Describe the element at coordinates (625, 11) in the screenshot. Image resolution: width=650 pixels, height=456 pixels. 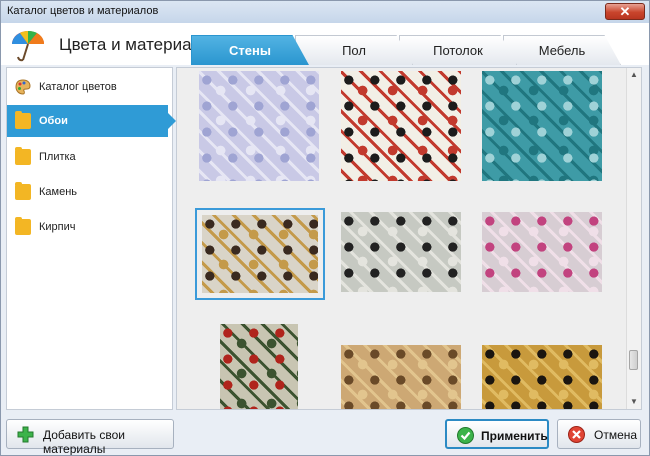
I see `close-button: ✕` at that location.